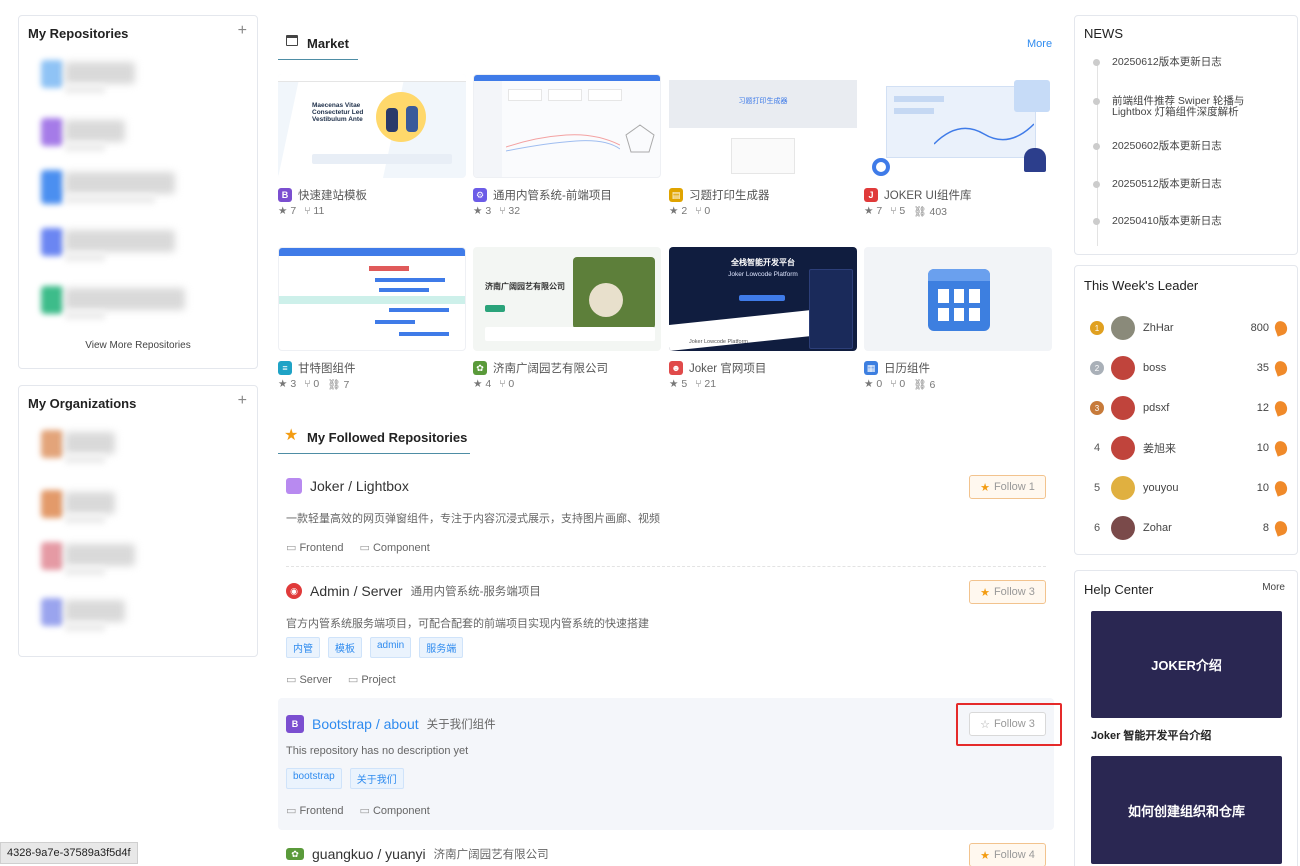 This screenshot has width=1300, height=866. What do you see at coordinates (666, 566) in the screenshot?
I see `row-divider` at bounding box center [666, 566].